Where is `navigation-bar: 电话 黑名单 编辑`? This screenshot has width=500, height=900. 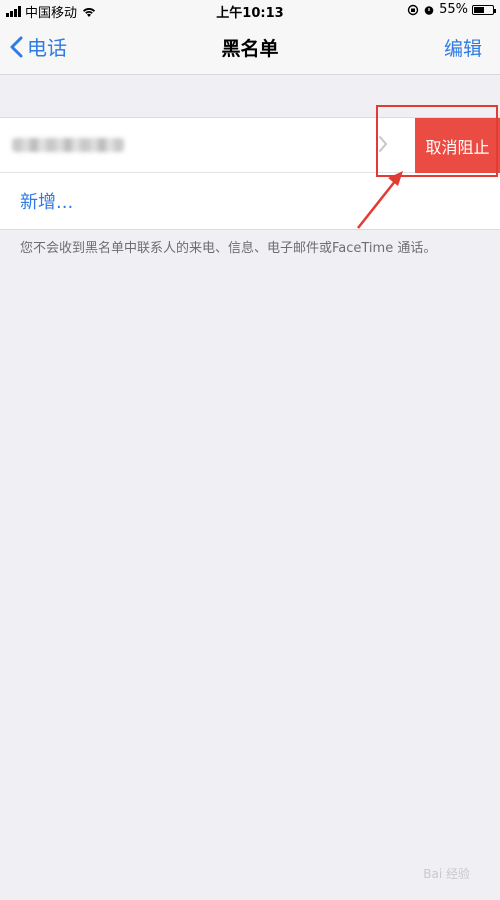 navigation-bar: 电话 黑名单 编辑 is located at coordinates (250, 47).